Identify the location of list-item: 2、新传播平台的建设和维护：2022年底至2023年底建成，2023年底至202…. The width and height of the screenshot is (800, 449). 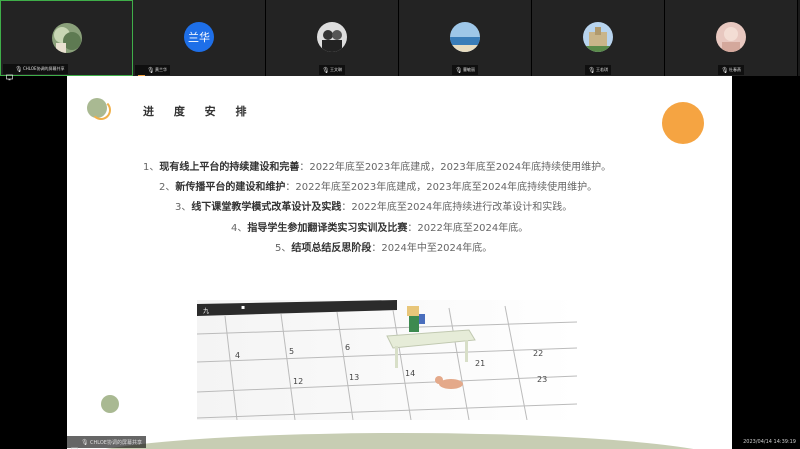
(378, 187).